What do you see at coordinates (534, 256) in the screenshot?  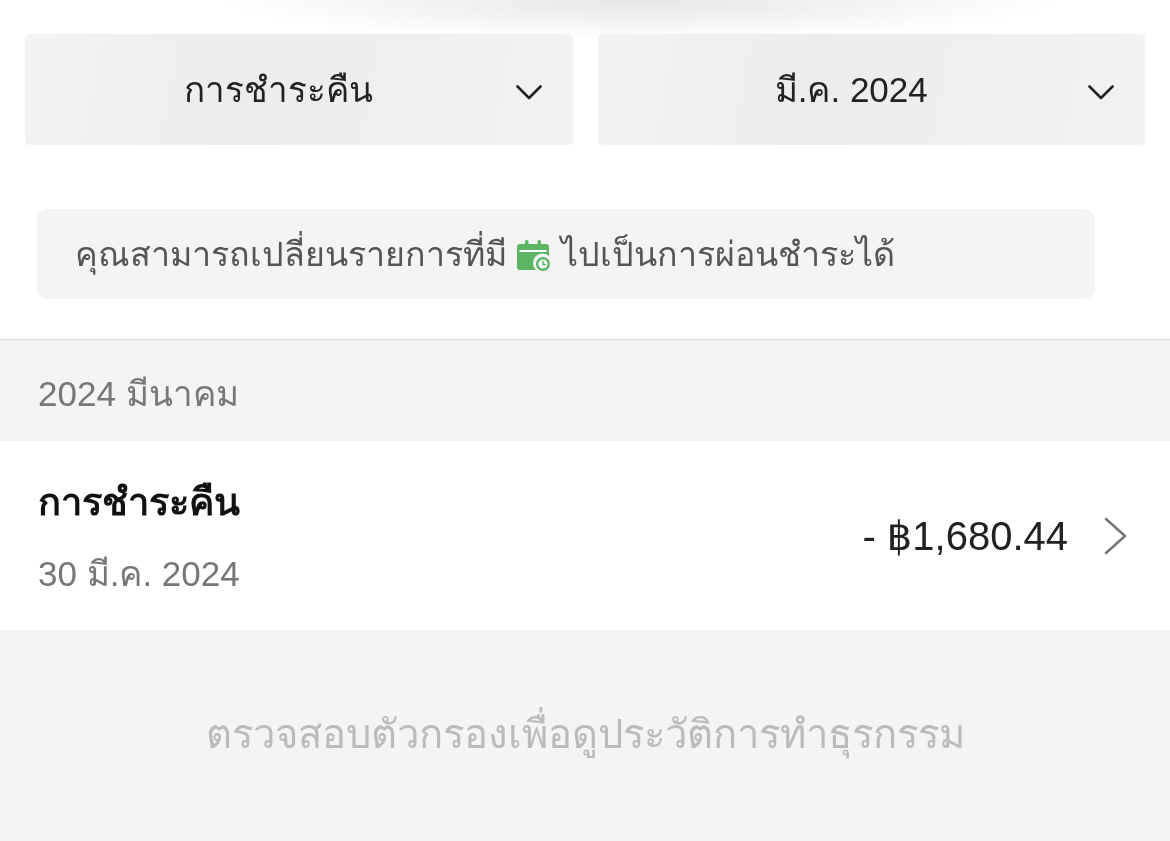 I see `calendar-clock-icon` at bounding box center [534, 256].